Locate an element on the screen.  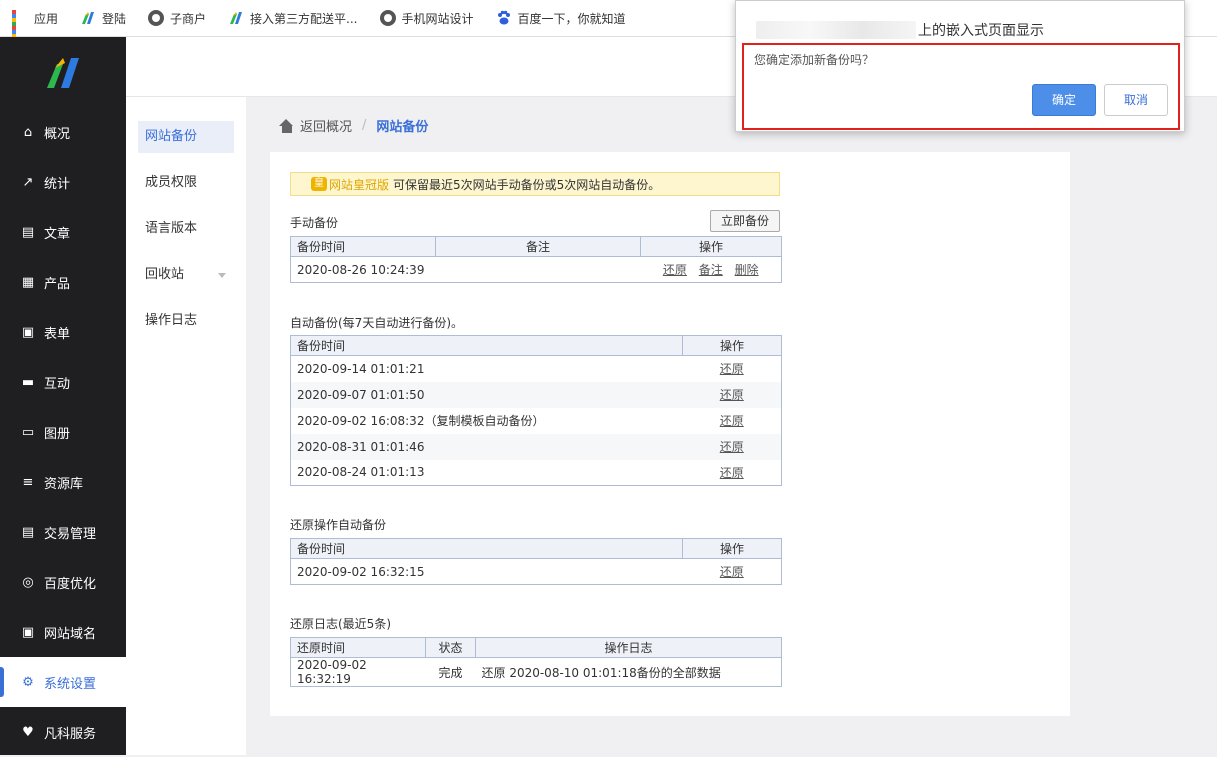
bookmark-baidu: 百度一下，你就知道 is located at coordinates (561, 18).